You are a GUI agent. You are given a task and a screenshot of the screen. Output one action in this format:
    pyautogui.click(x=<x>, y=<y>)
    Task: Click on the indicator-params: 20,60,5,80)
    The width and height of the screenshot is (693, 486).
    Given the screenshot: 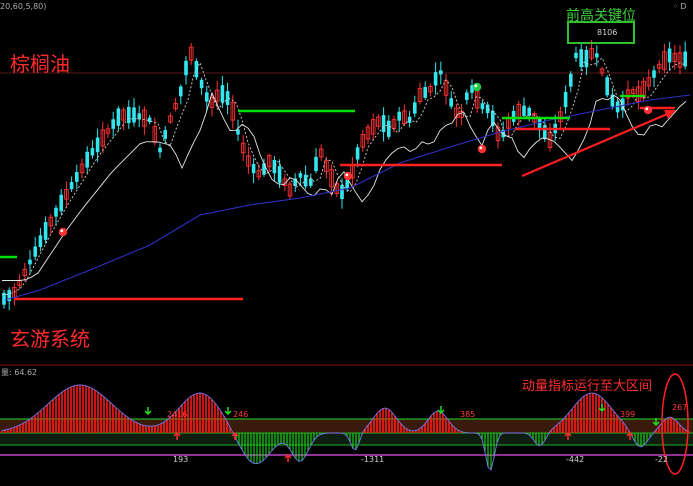 What is the action you would take?
    pyautogui.click(x=23, y=6)
    